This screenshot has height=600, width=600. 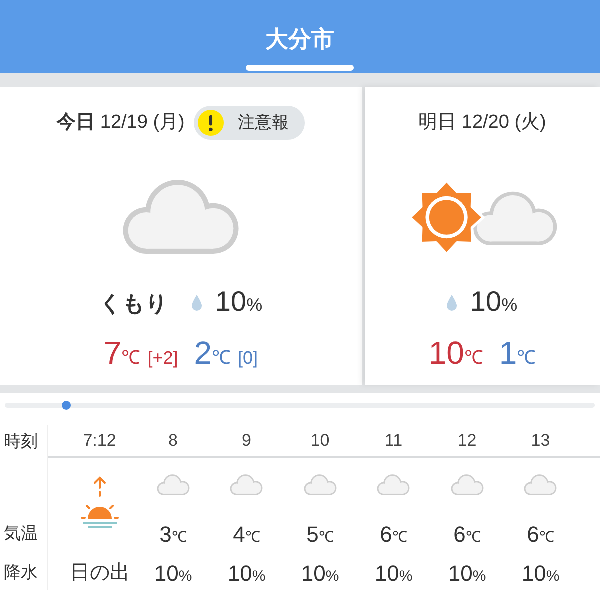 I want to click on high-temperature: 7℃, so click(x=122, y=353).